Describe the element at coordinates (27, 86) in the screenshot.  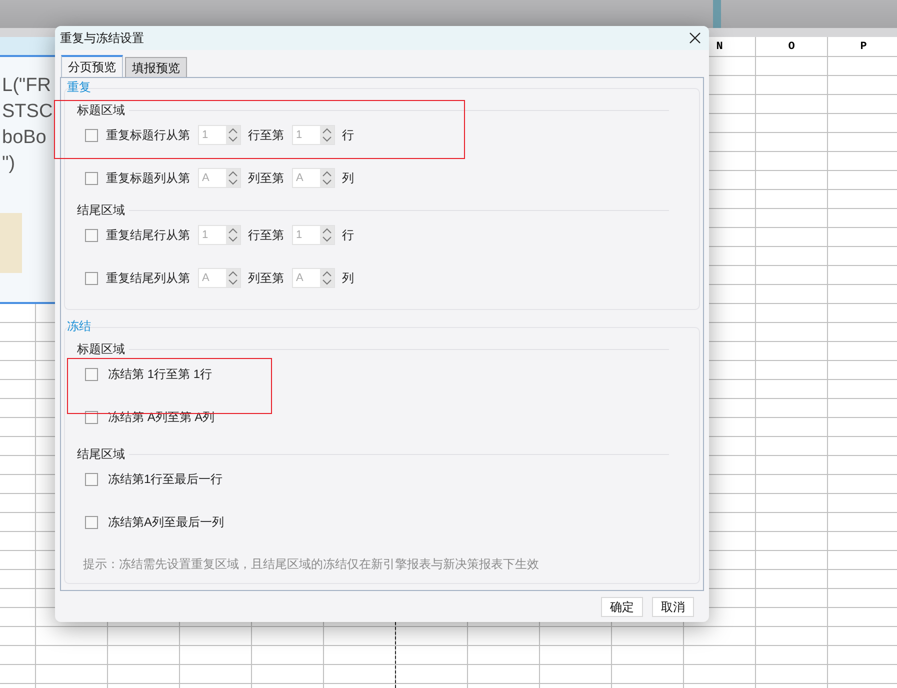
I see `formula-text: L("FR` at that location.